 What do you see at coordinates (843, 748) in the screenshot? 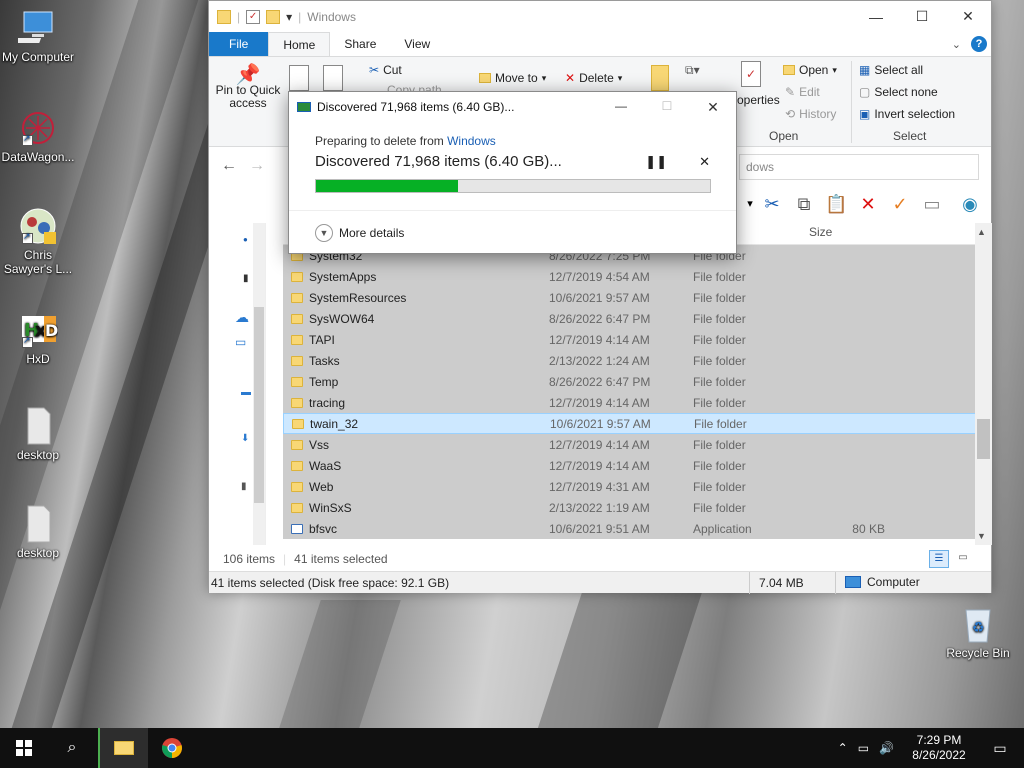
I see `show-hidden-icons-icon: ⌃` at bounding box center [843, 748].